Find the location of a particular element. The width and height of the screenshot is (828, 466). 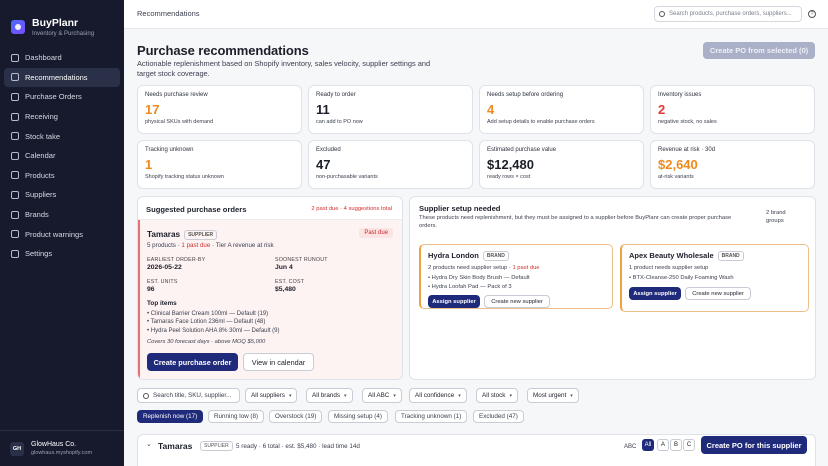

dropdown-label: All ABC is located at coordinates (379, 395).